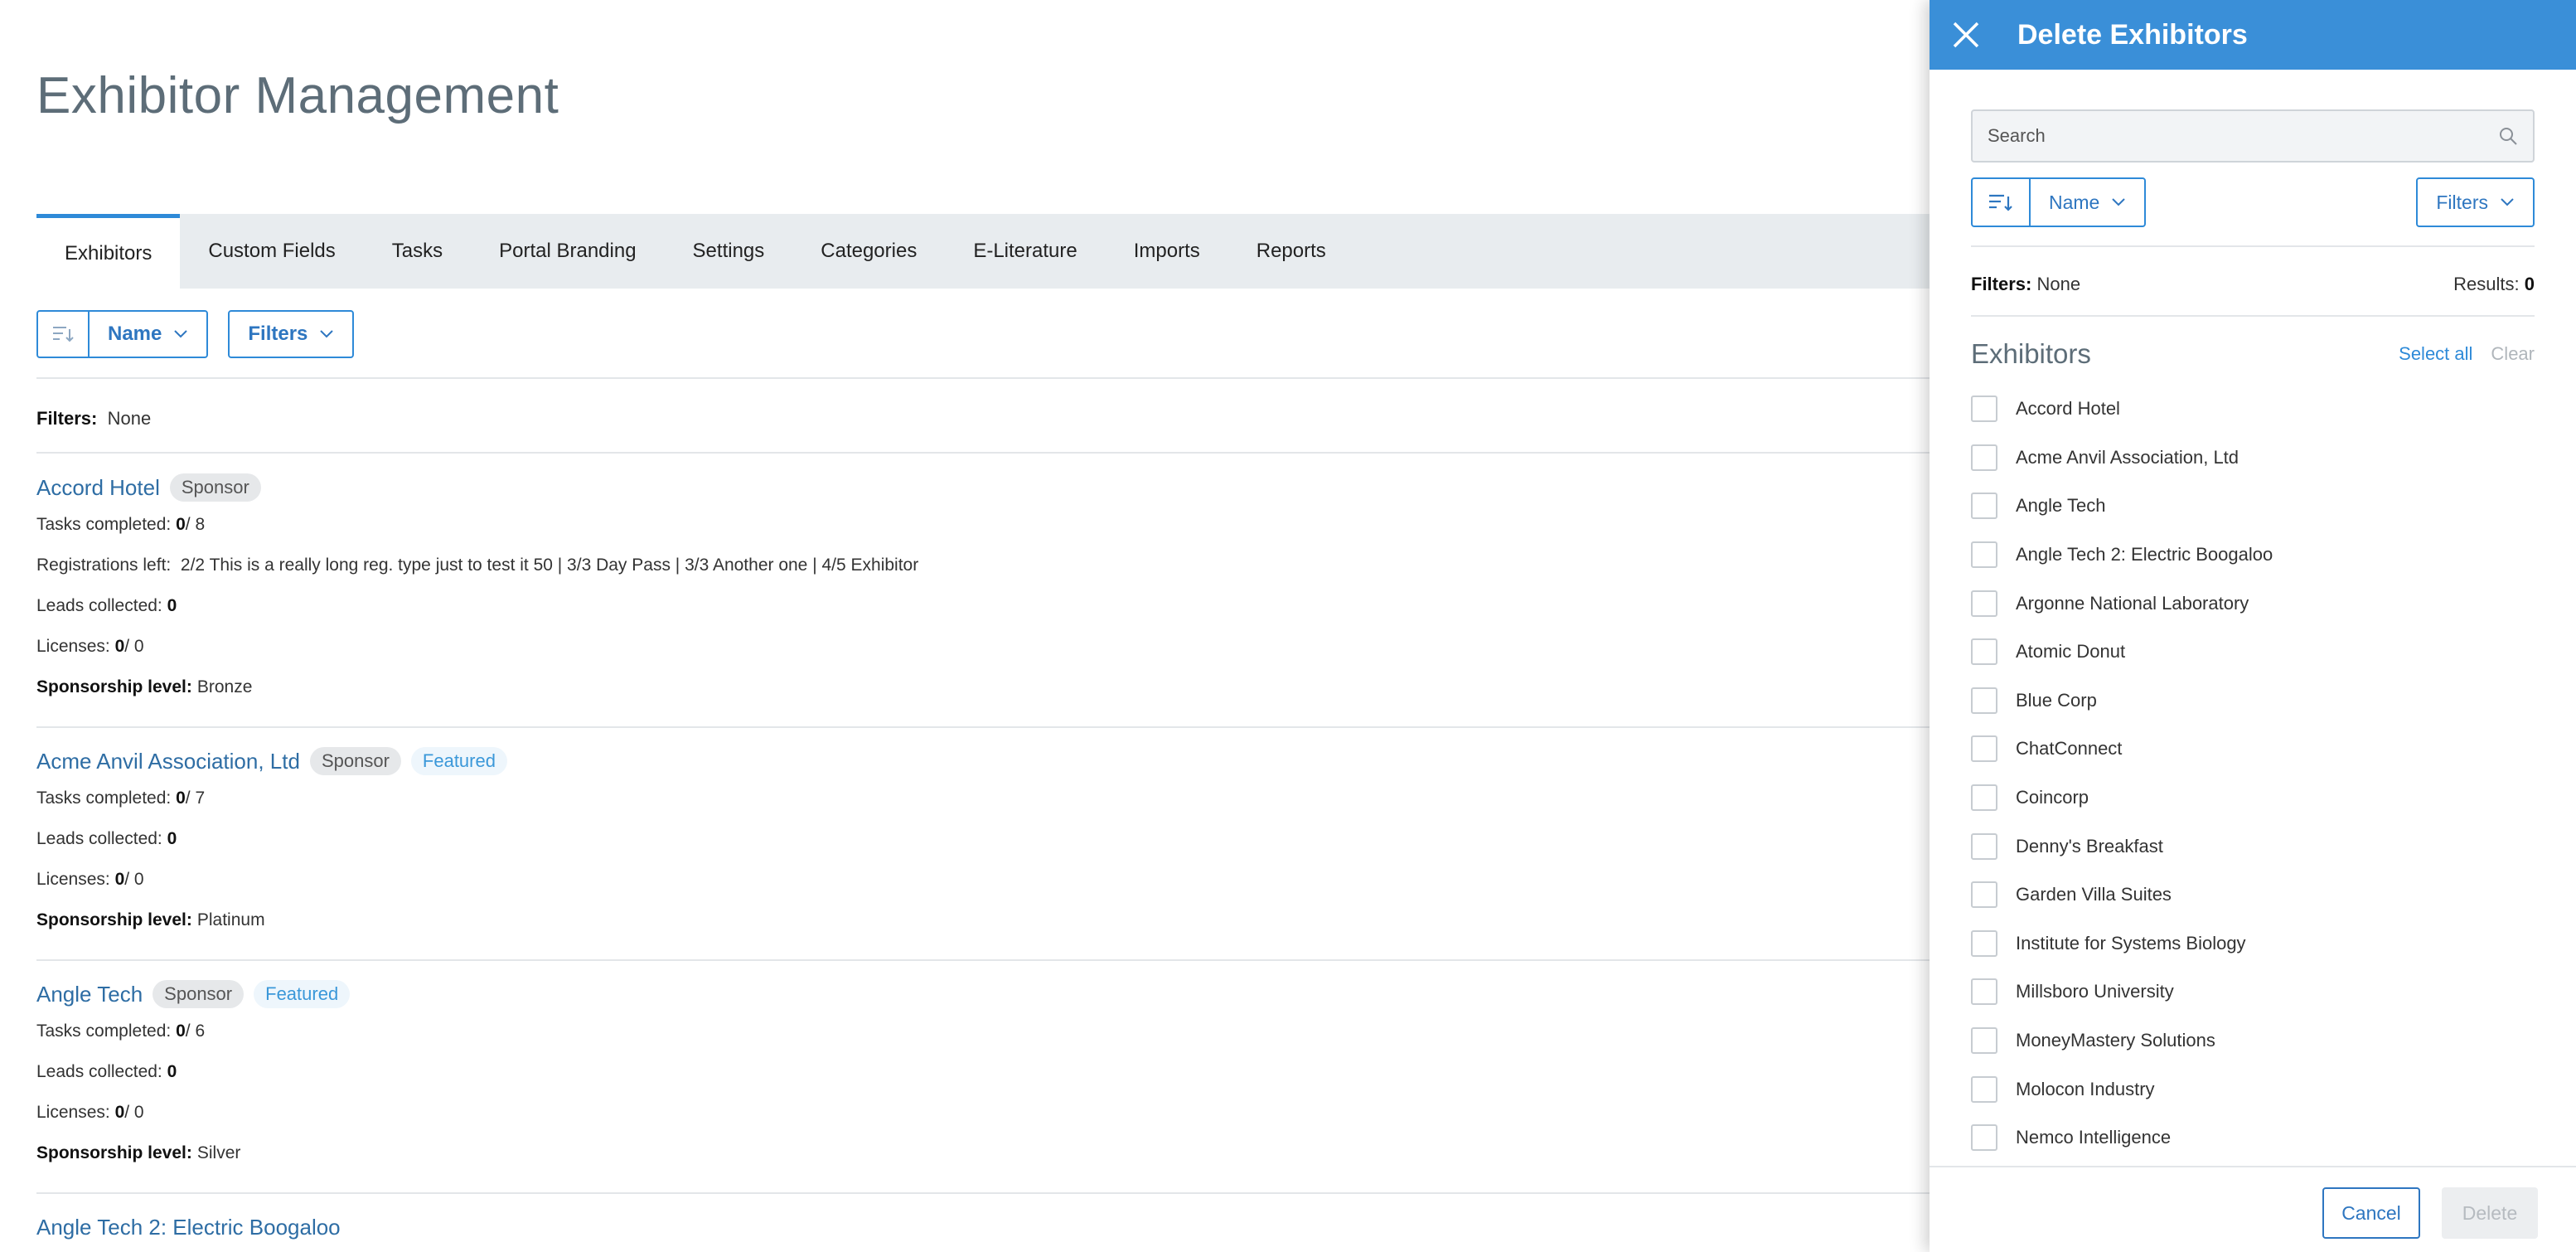  I want to click on tab-exhibitors: Exhibitors, so click(108, 251).